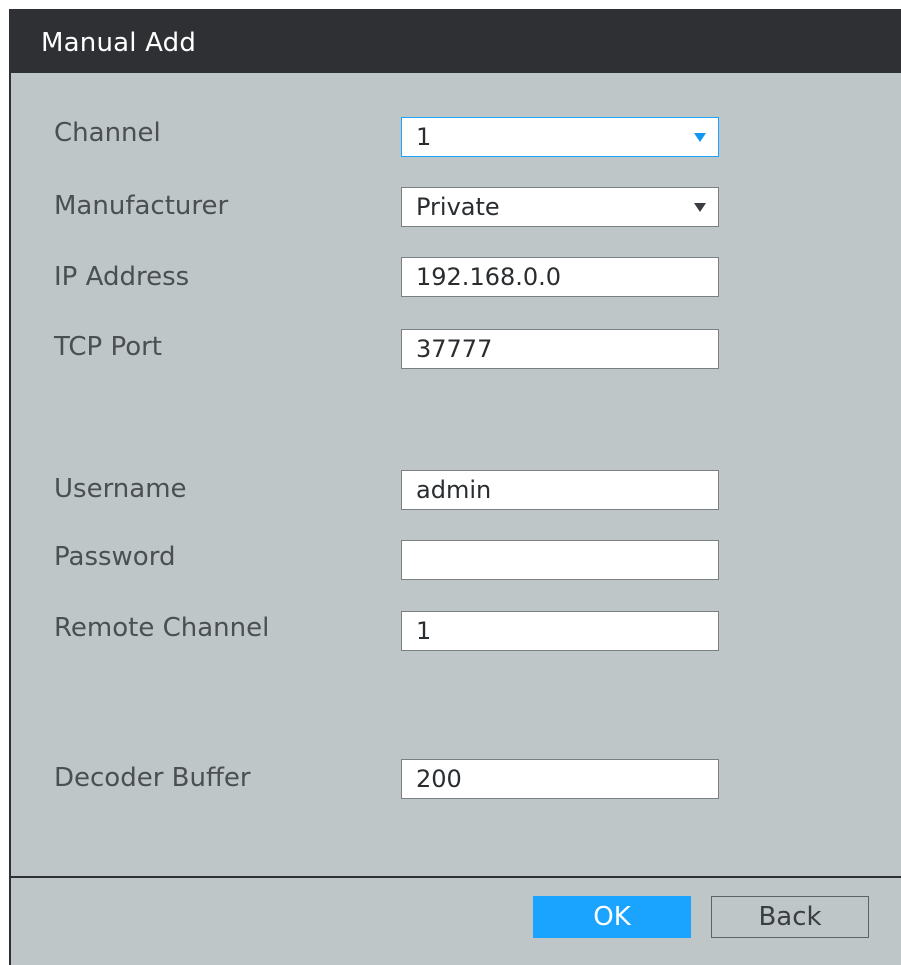  I want to click on ip-address-label: IP Address, so click(122, 277).